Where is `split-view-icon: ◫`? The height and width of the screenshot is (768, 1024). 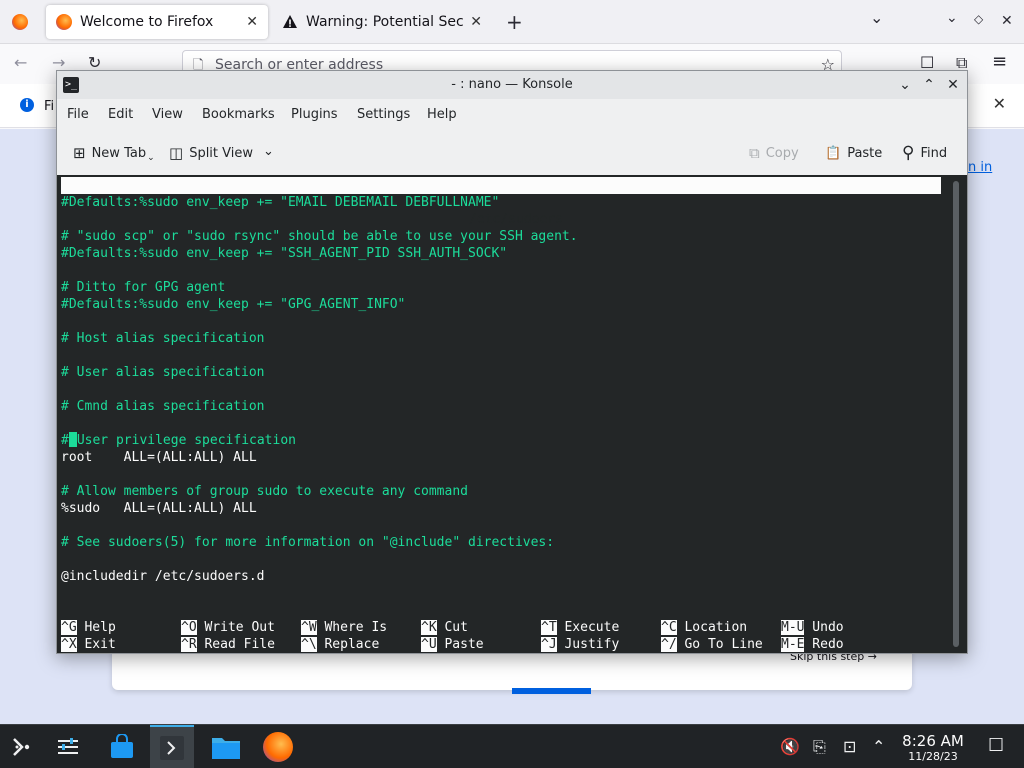 split-view-icon: ◫ is located at coordinates (176, 153).